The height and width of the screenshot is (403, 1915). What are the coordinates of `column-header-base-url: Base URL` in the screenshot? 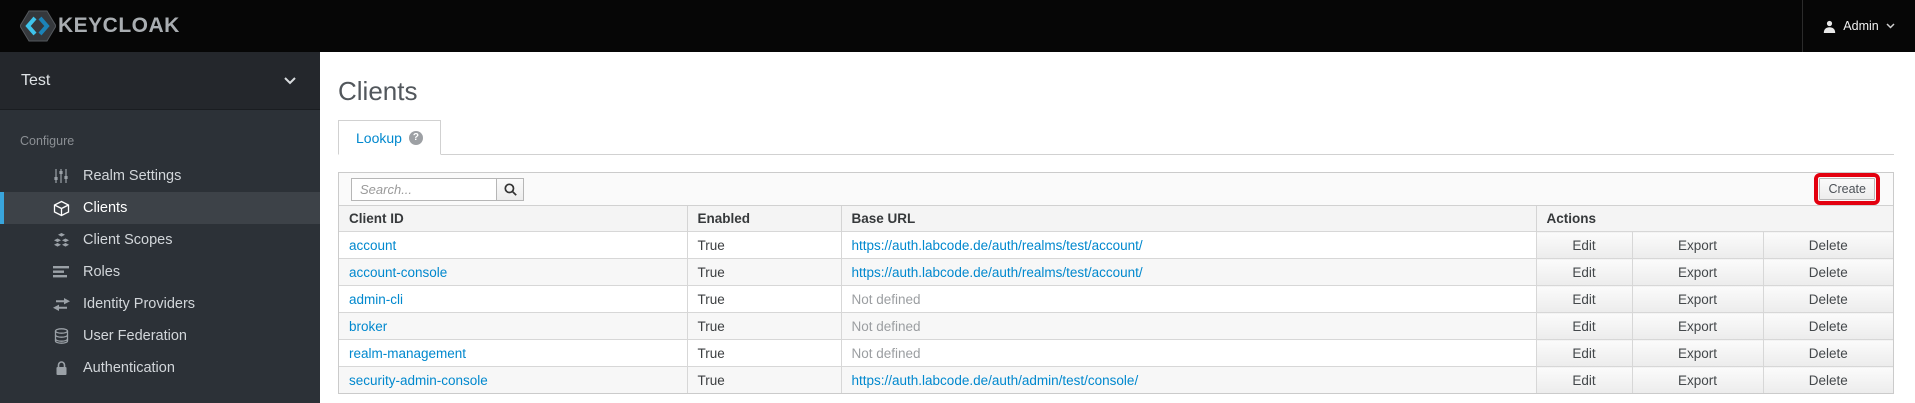 It's located at (1188, 219).